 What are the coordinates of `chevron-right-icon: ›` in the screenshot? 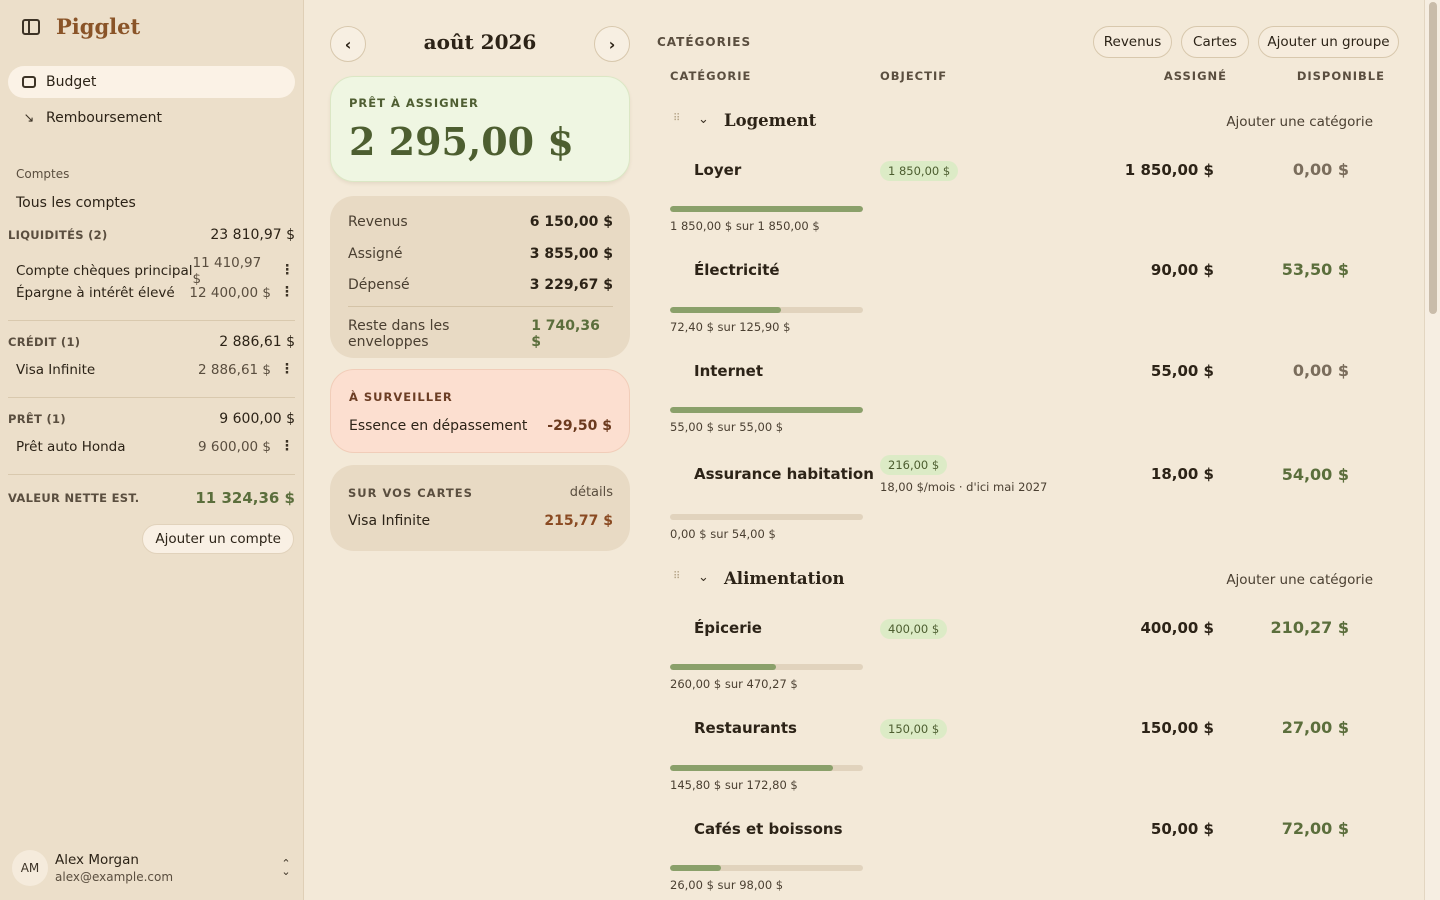 It's located at (612, 44).